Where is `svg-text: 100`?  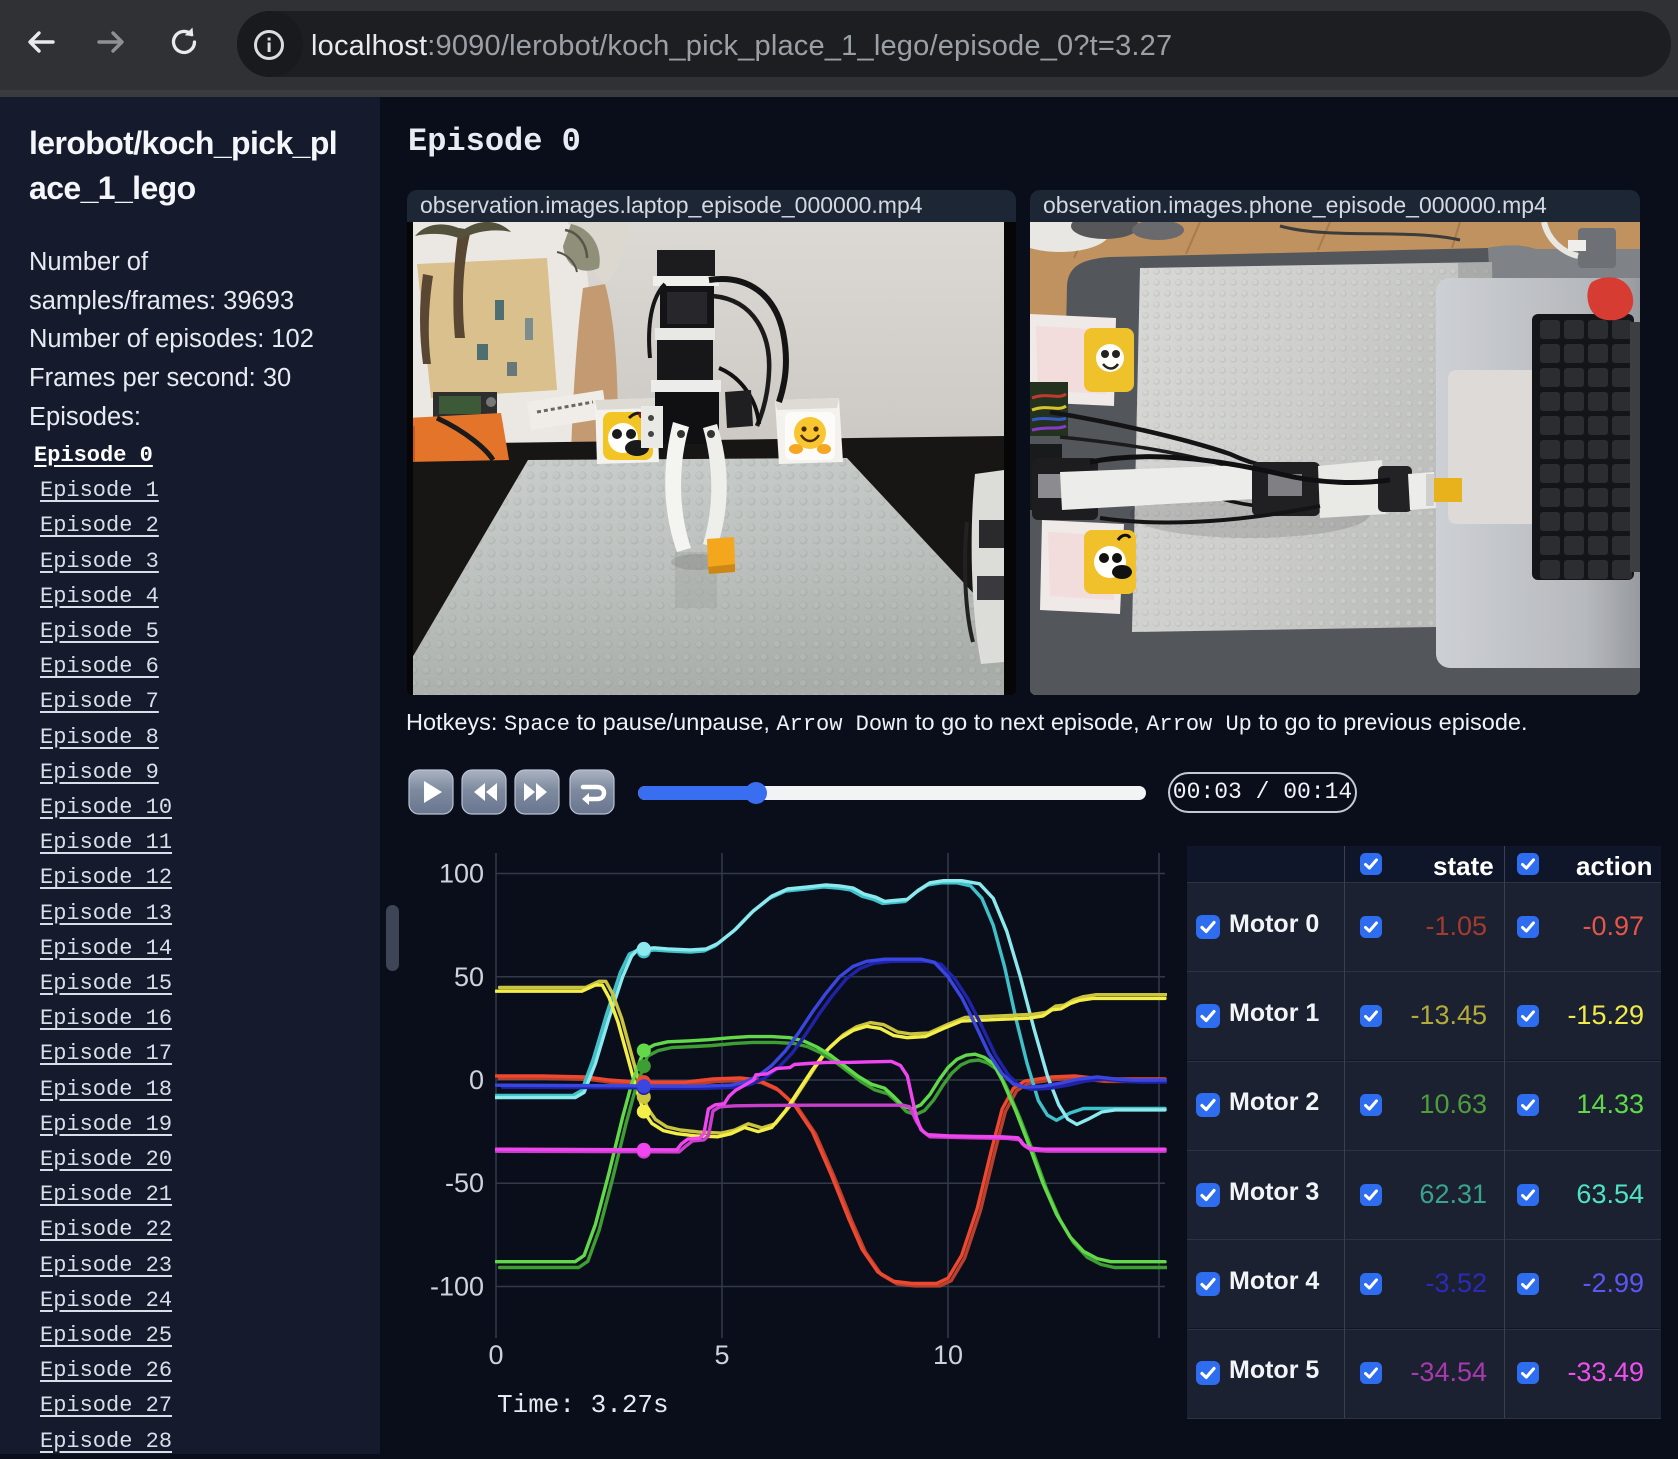
svg-text: 100 is located at coordinates (461, 874).